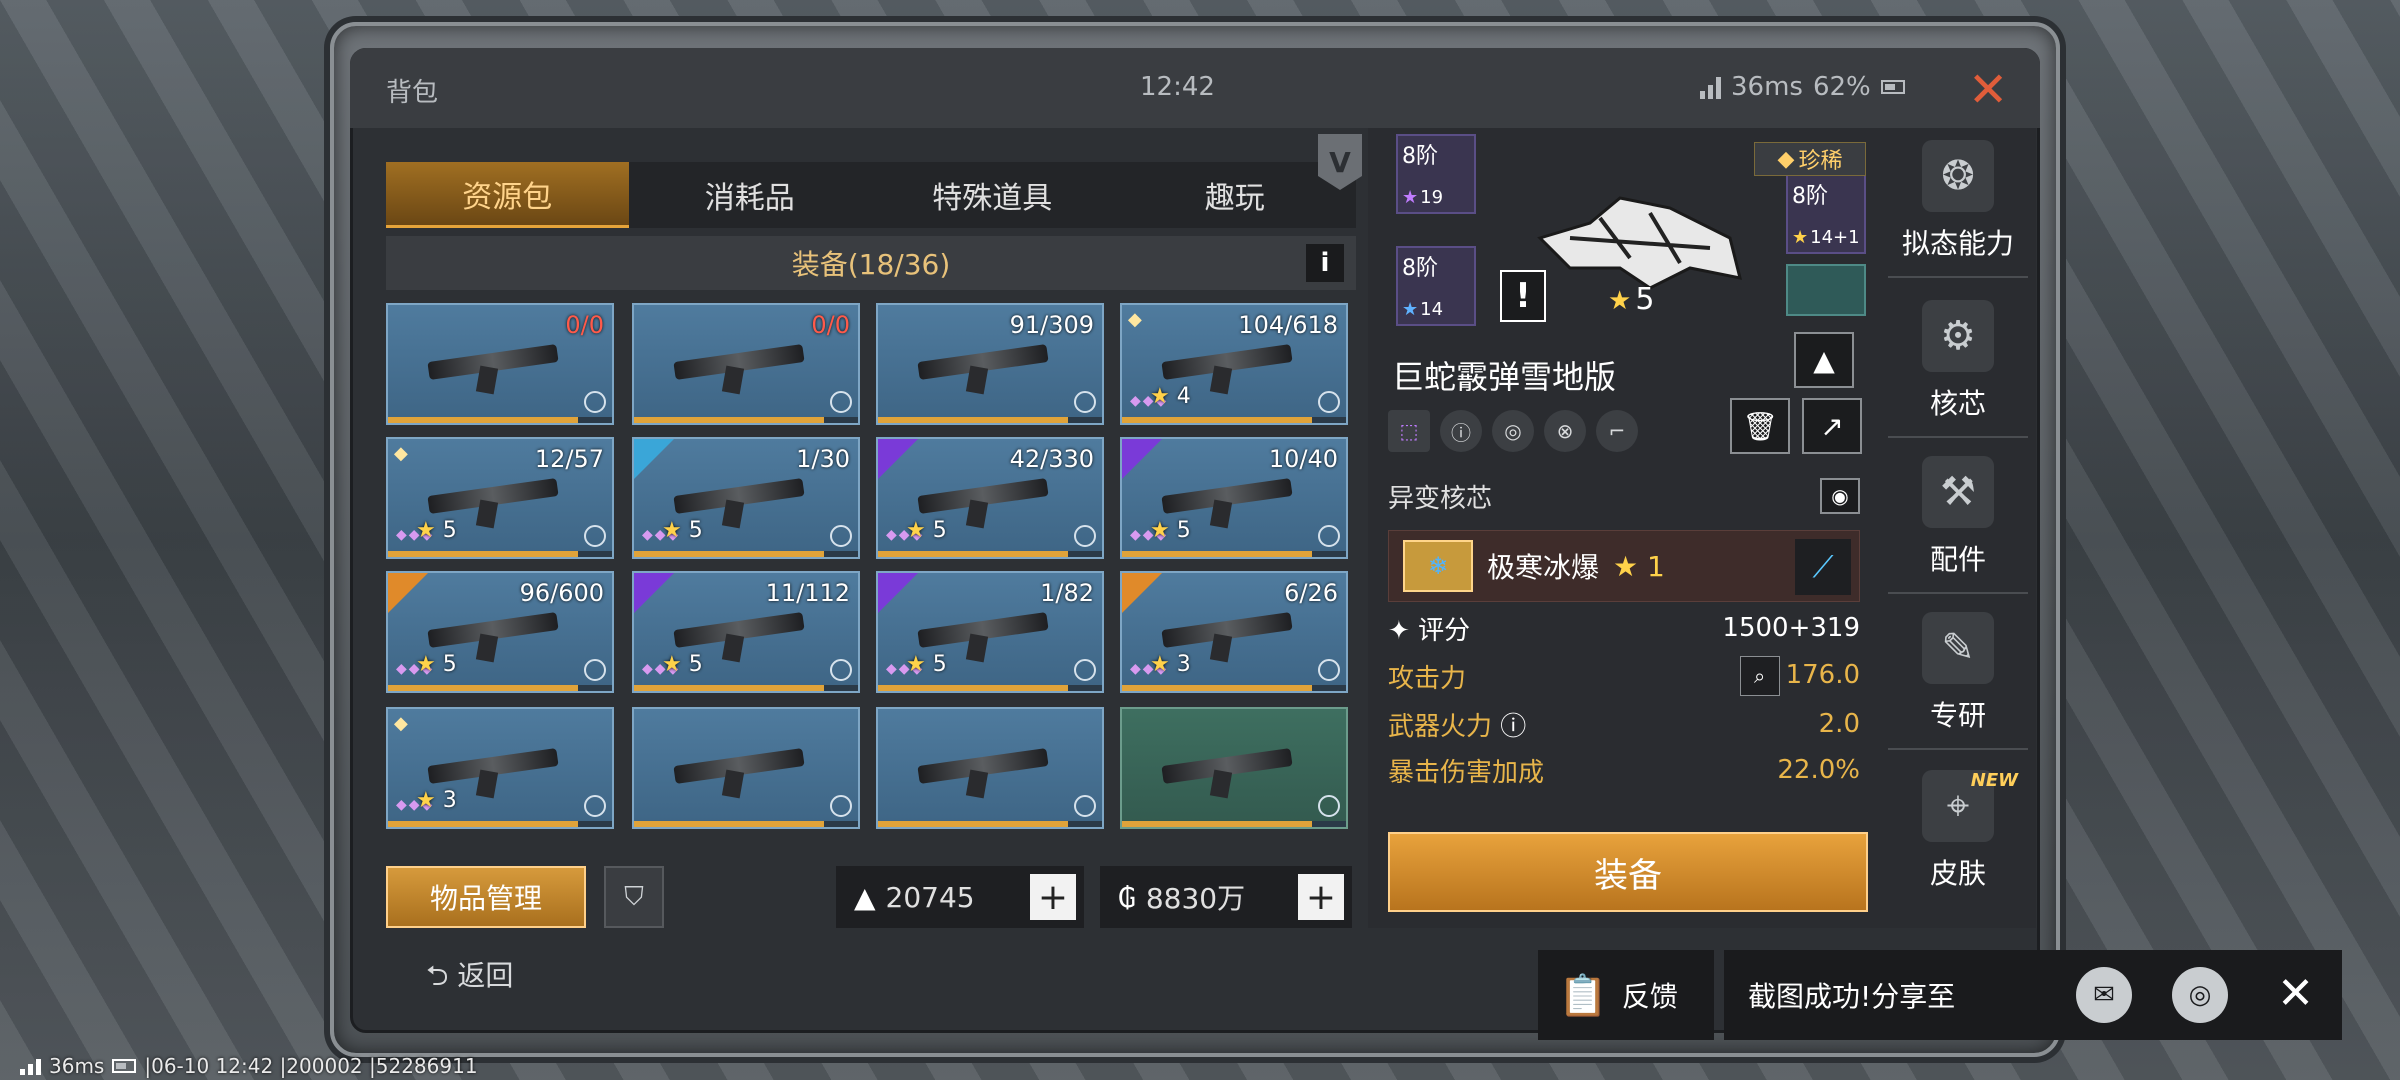 Image resolution: width=2400 pixels, height=1080 pixels. I want to click on close-icon: ✕, so click(1988, 90).